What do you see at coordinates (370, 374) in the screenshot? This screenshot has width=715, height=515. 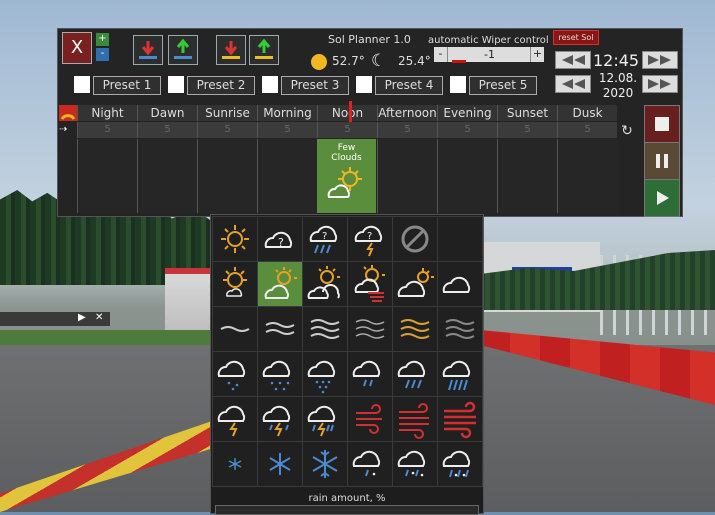 I see `weather-light-rain` at bounding box center [370, 374].